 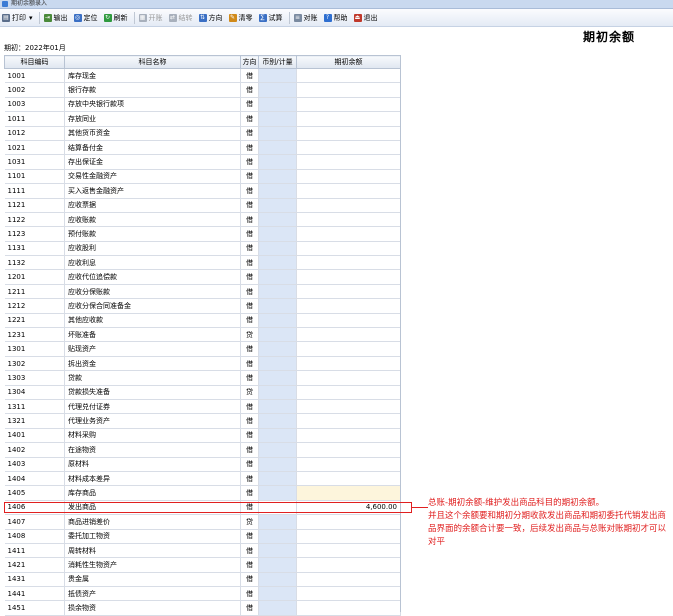 What do you see at coordinates (202, 105) in the screenshot?
I see `table-row: 1003 存放中央银行款项借` at bounding box center [202, 105].